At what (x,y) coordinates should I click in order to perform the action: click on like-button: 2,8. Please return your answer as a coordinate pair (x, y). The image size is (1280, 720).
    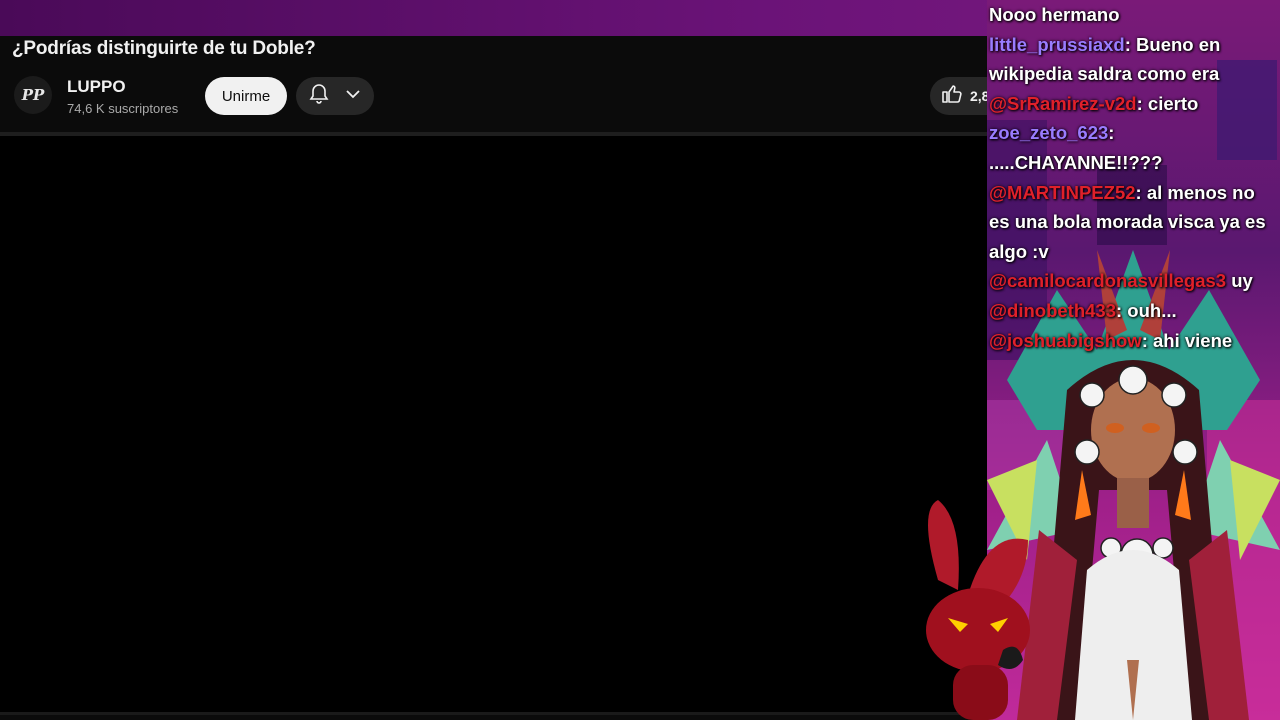
    Looking at the image, I should click on (958, 96).